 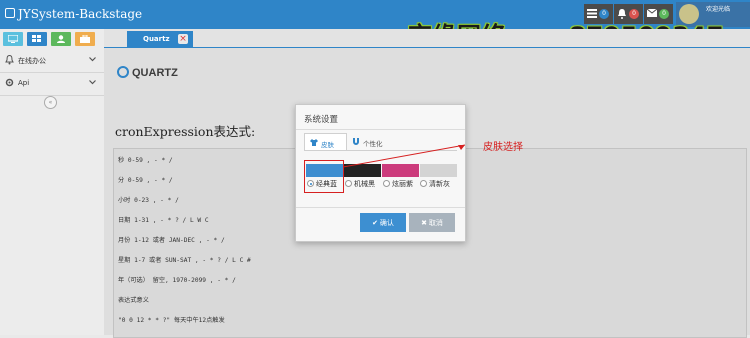 What do you see at coordinates (376, 223) in the screenshot?
I see `check-icon: ✔` at bounding box center [376, 223].